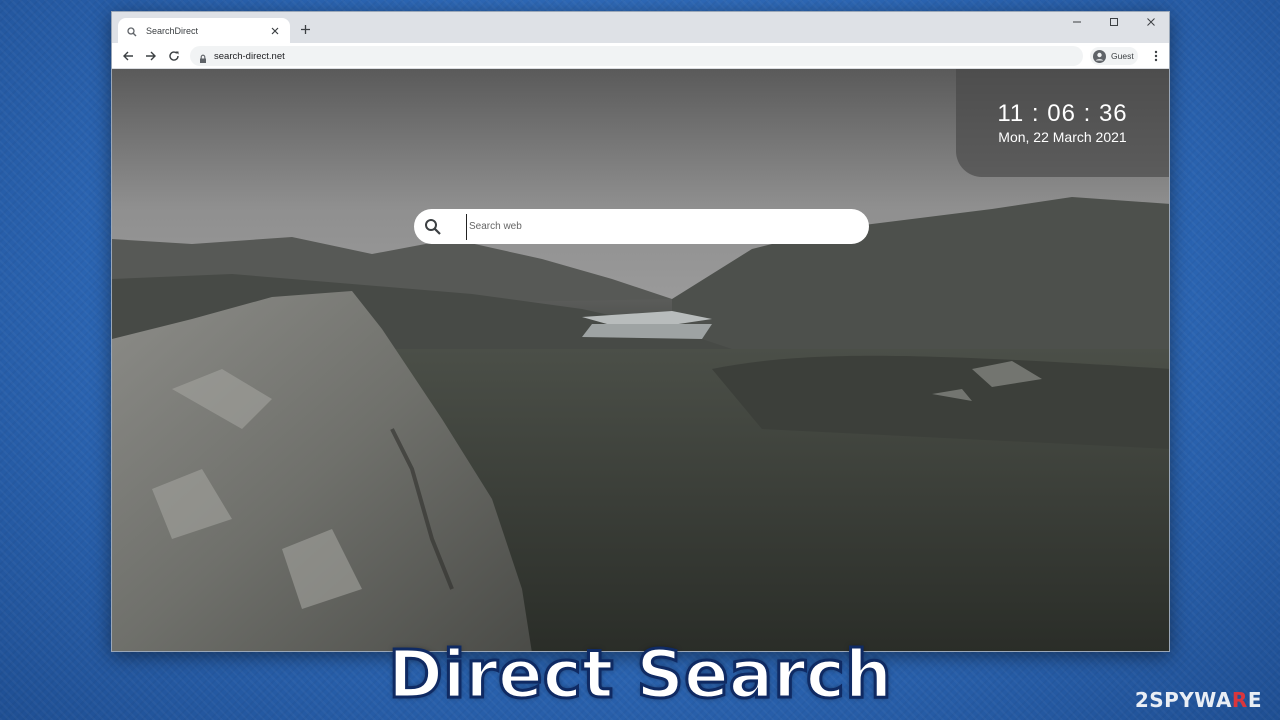  I want to click on browser-toolbar: search-direct.net Guest, so click(640, 56).